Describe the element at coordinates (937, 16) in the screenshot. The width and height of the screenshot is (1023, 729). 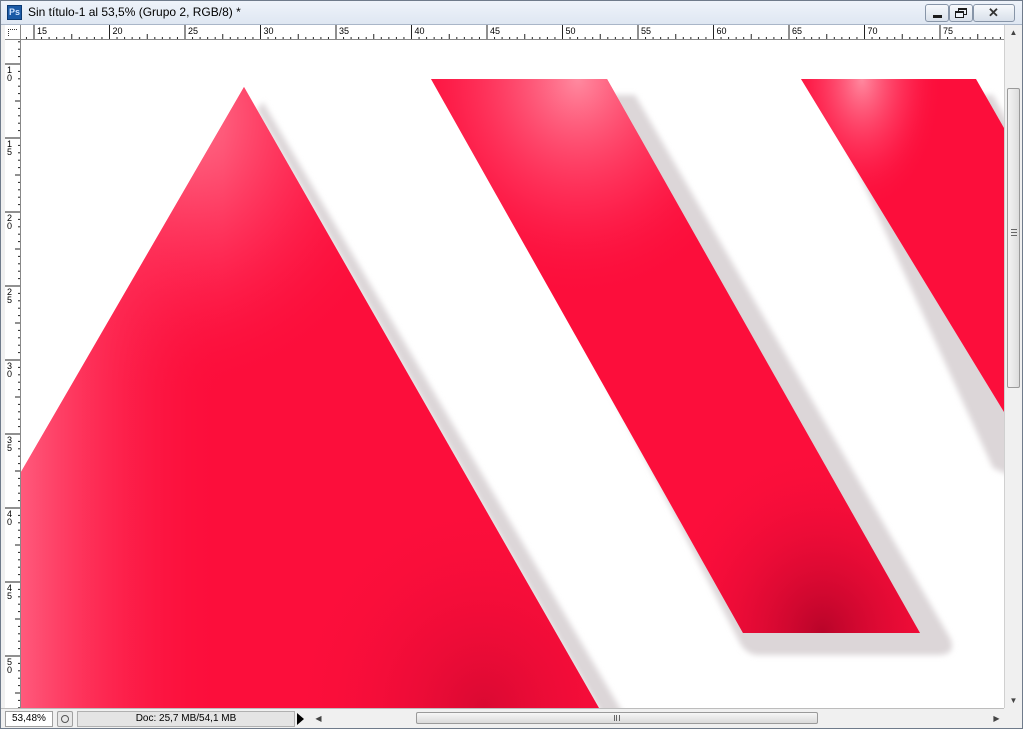
I see `minimize-icon` at that location.